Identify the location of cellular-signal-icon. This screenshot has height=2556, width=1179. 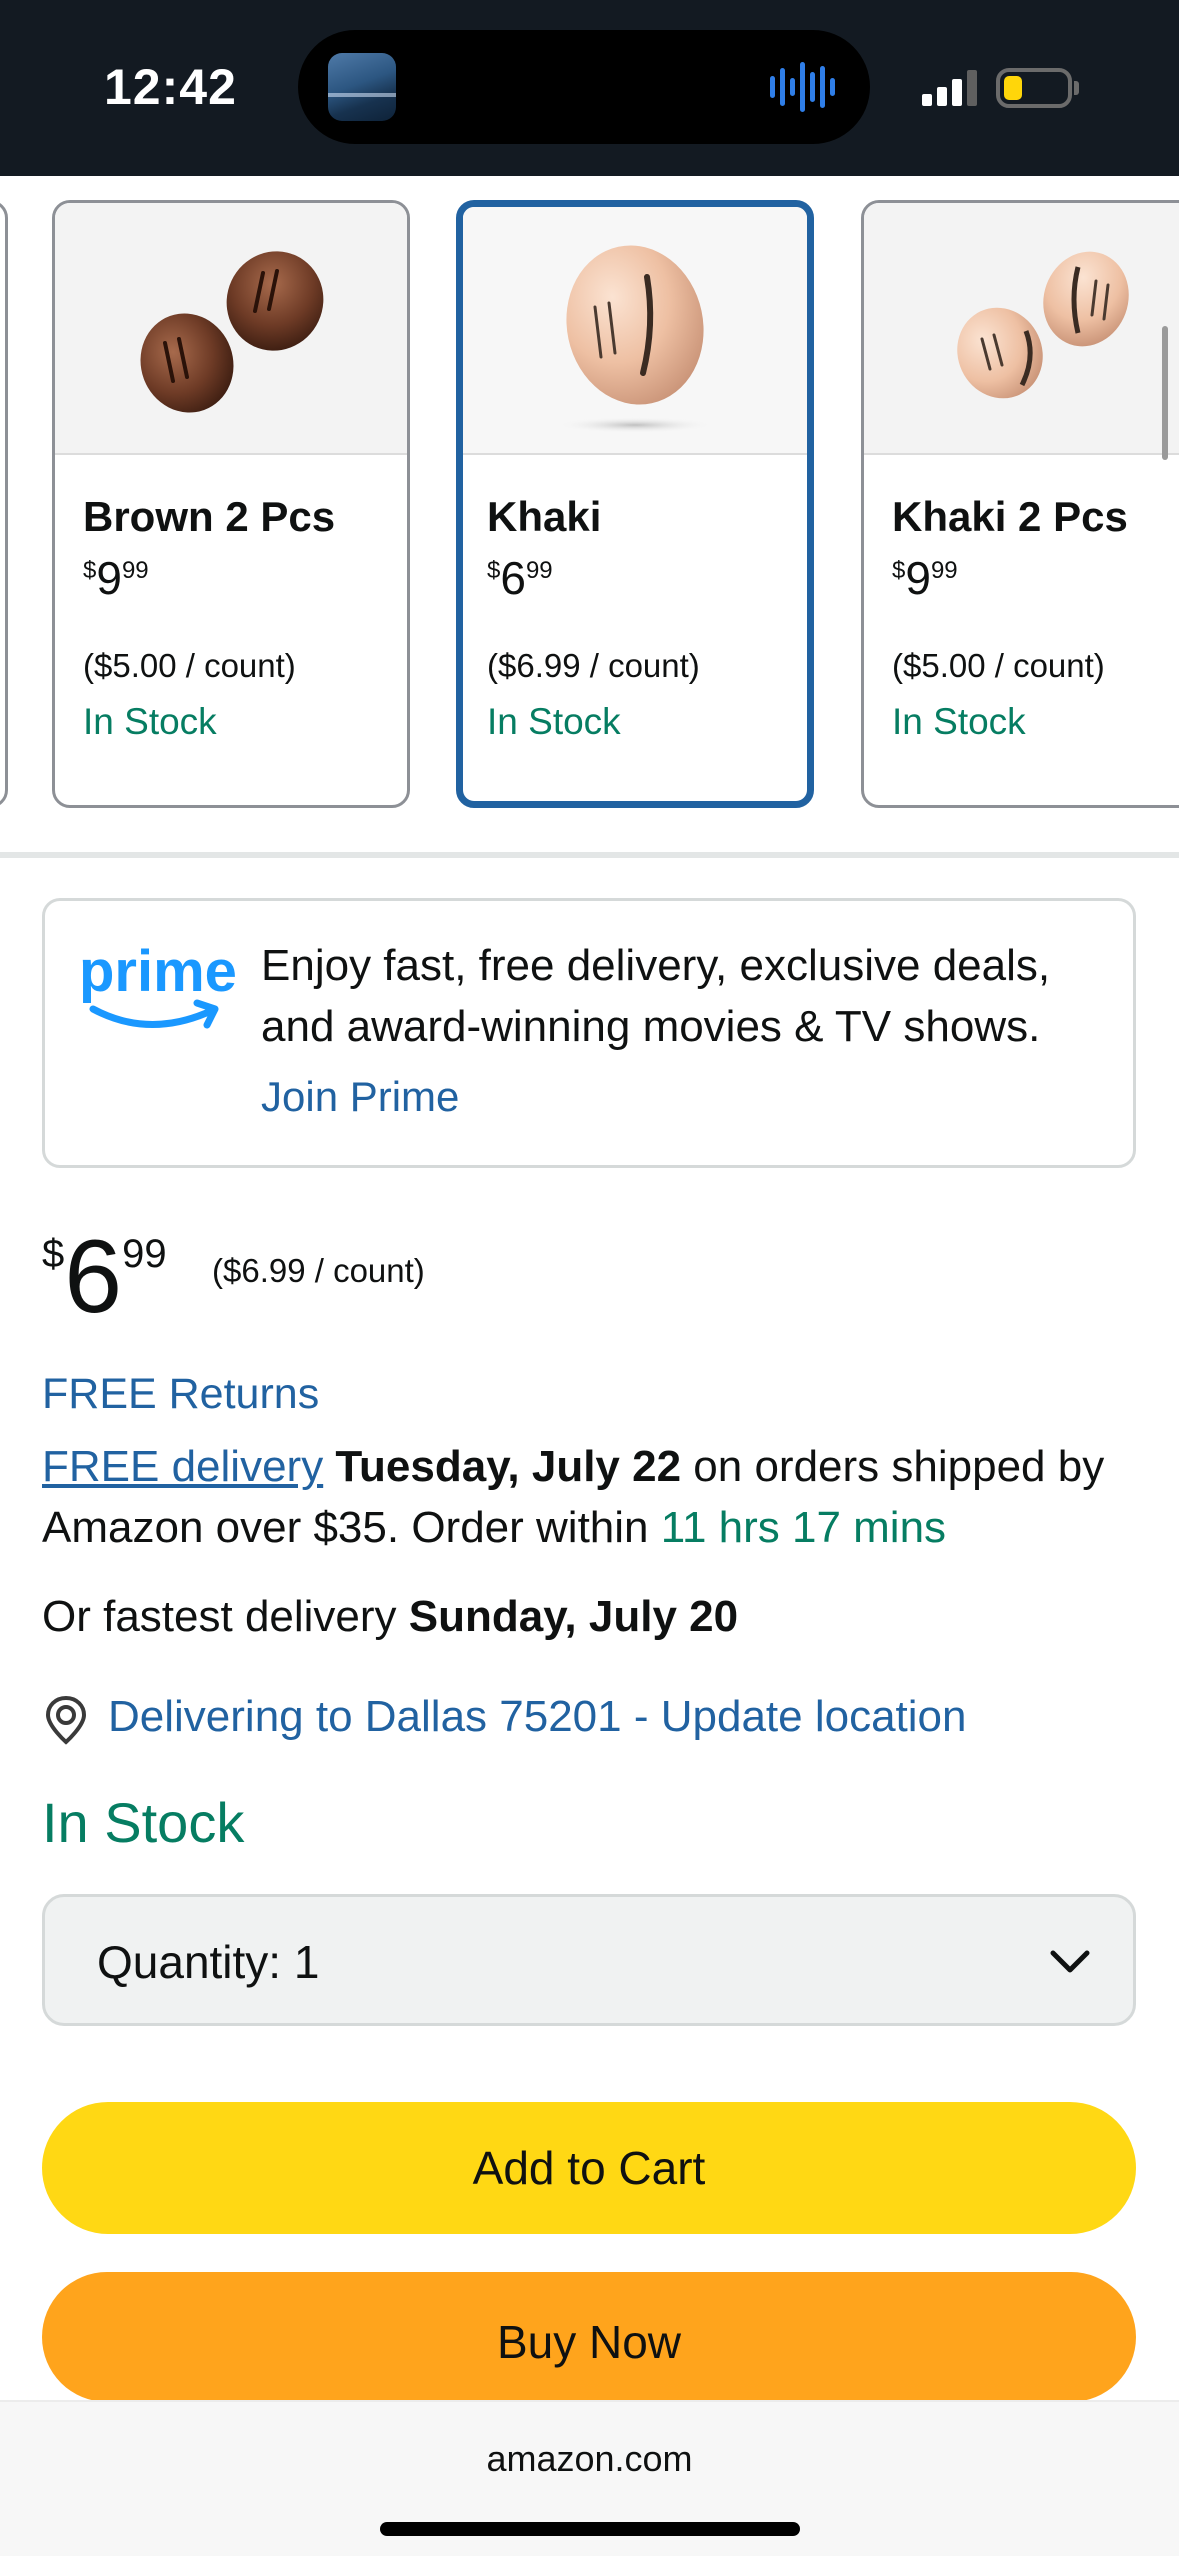
(949, 88).